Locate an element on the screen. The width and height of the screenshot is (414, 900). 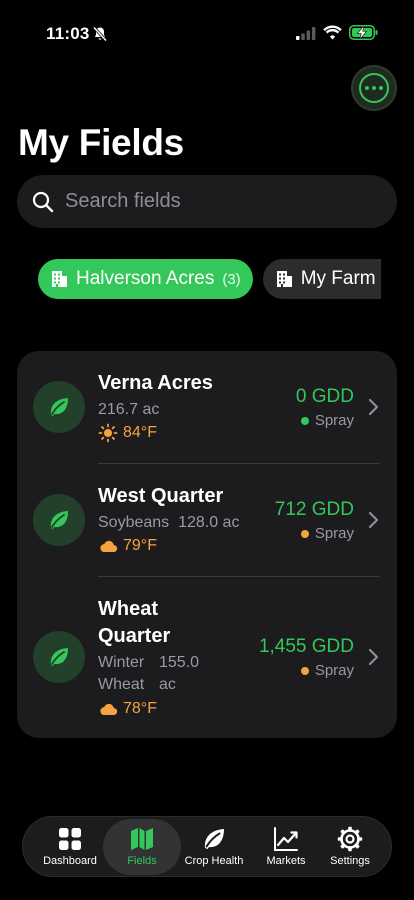
search-icon is located at coordinates (43, 201).